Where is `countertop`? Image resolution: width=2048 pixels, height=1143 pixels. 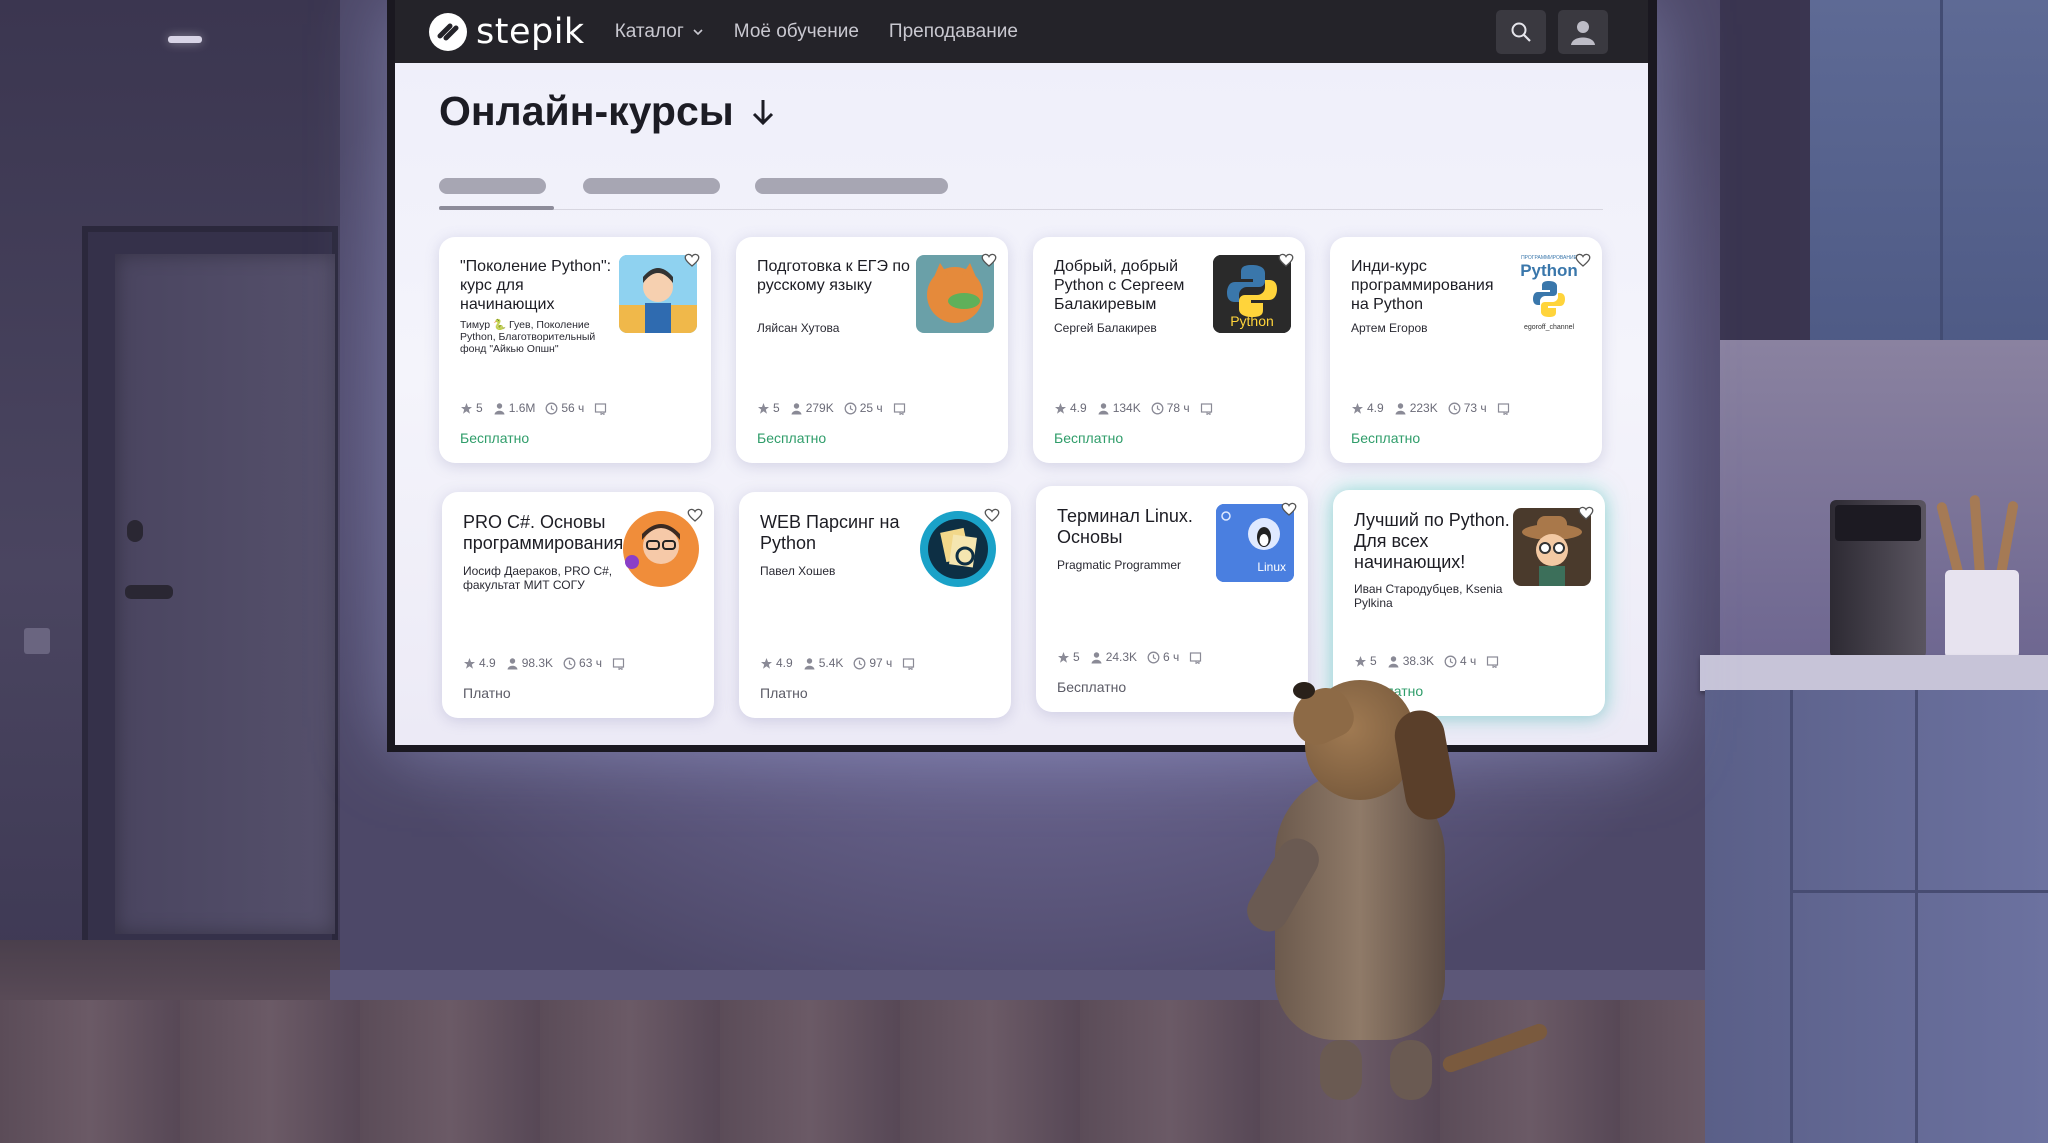 countertop is located at coordinates (1874, 673).